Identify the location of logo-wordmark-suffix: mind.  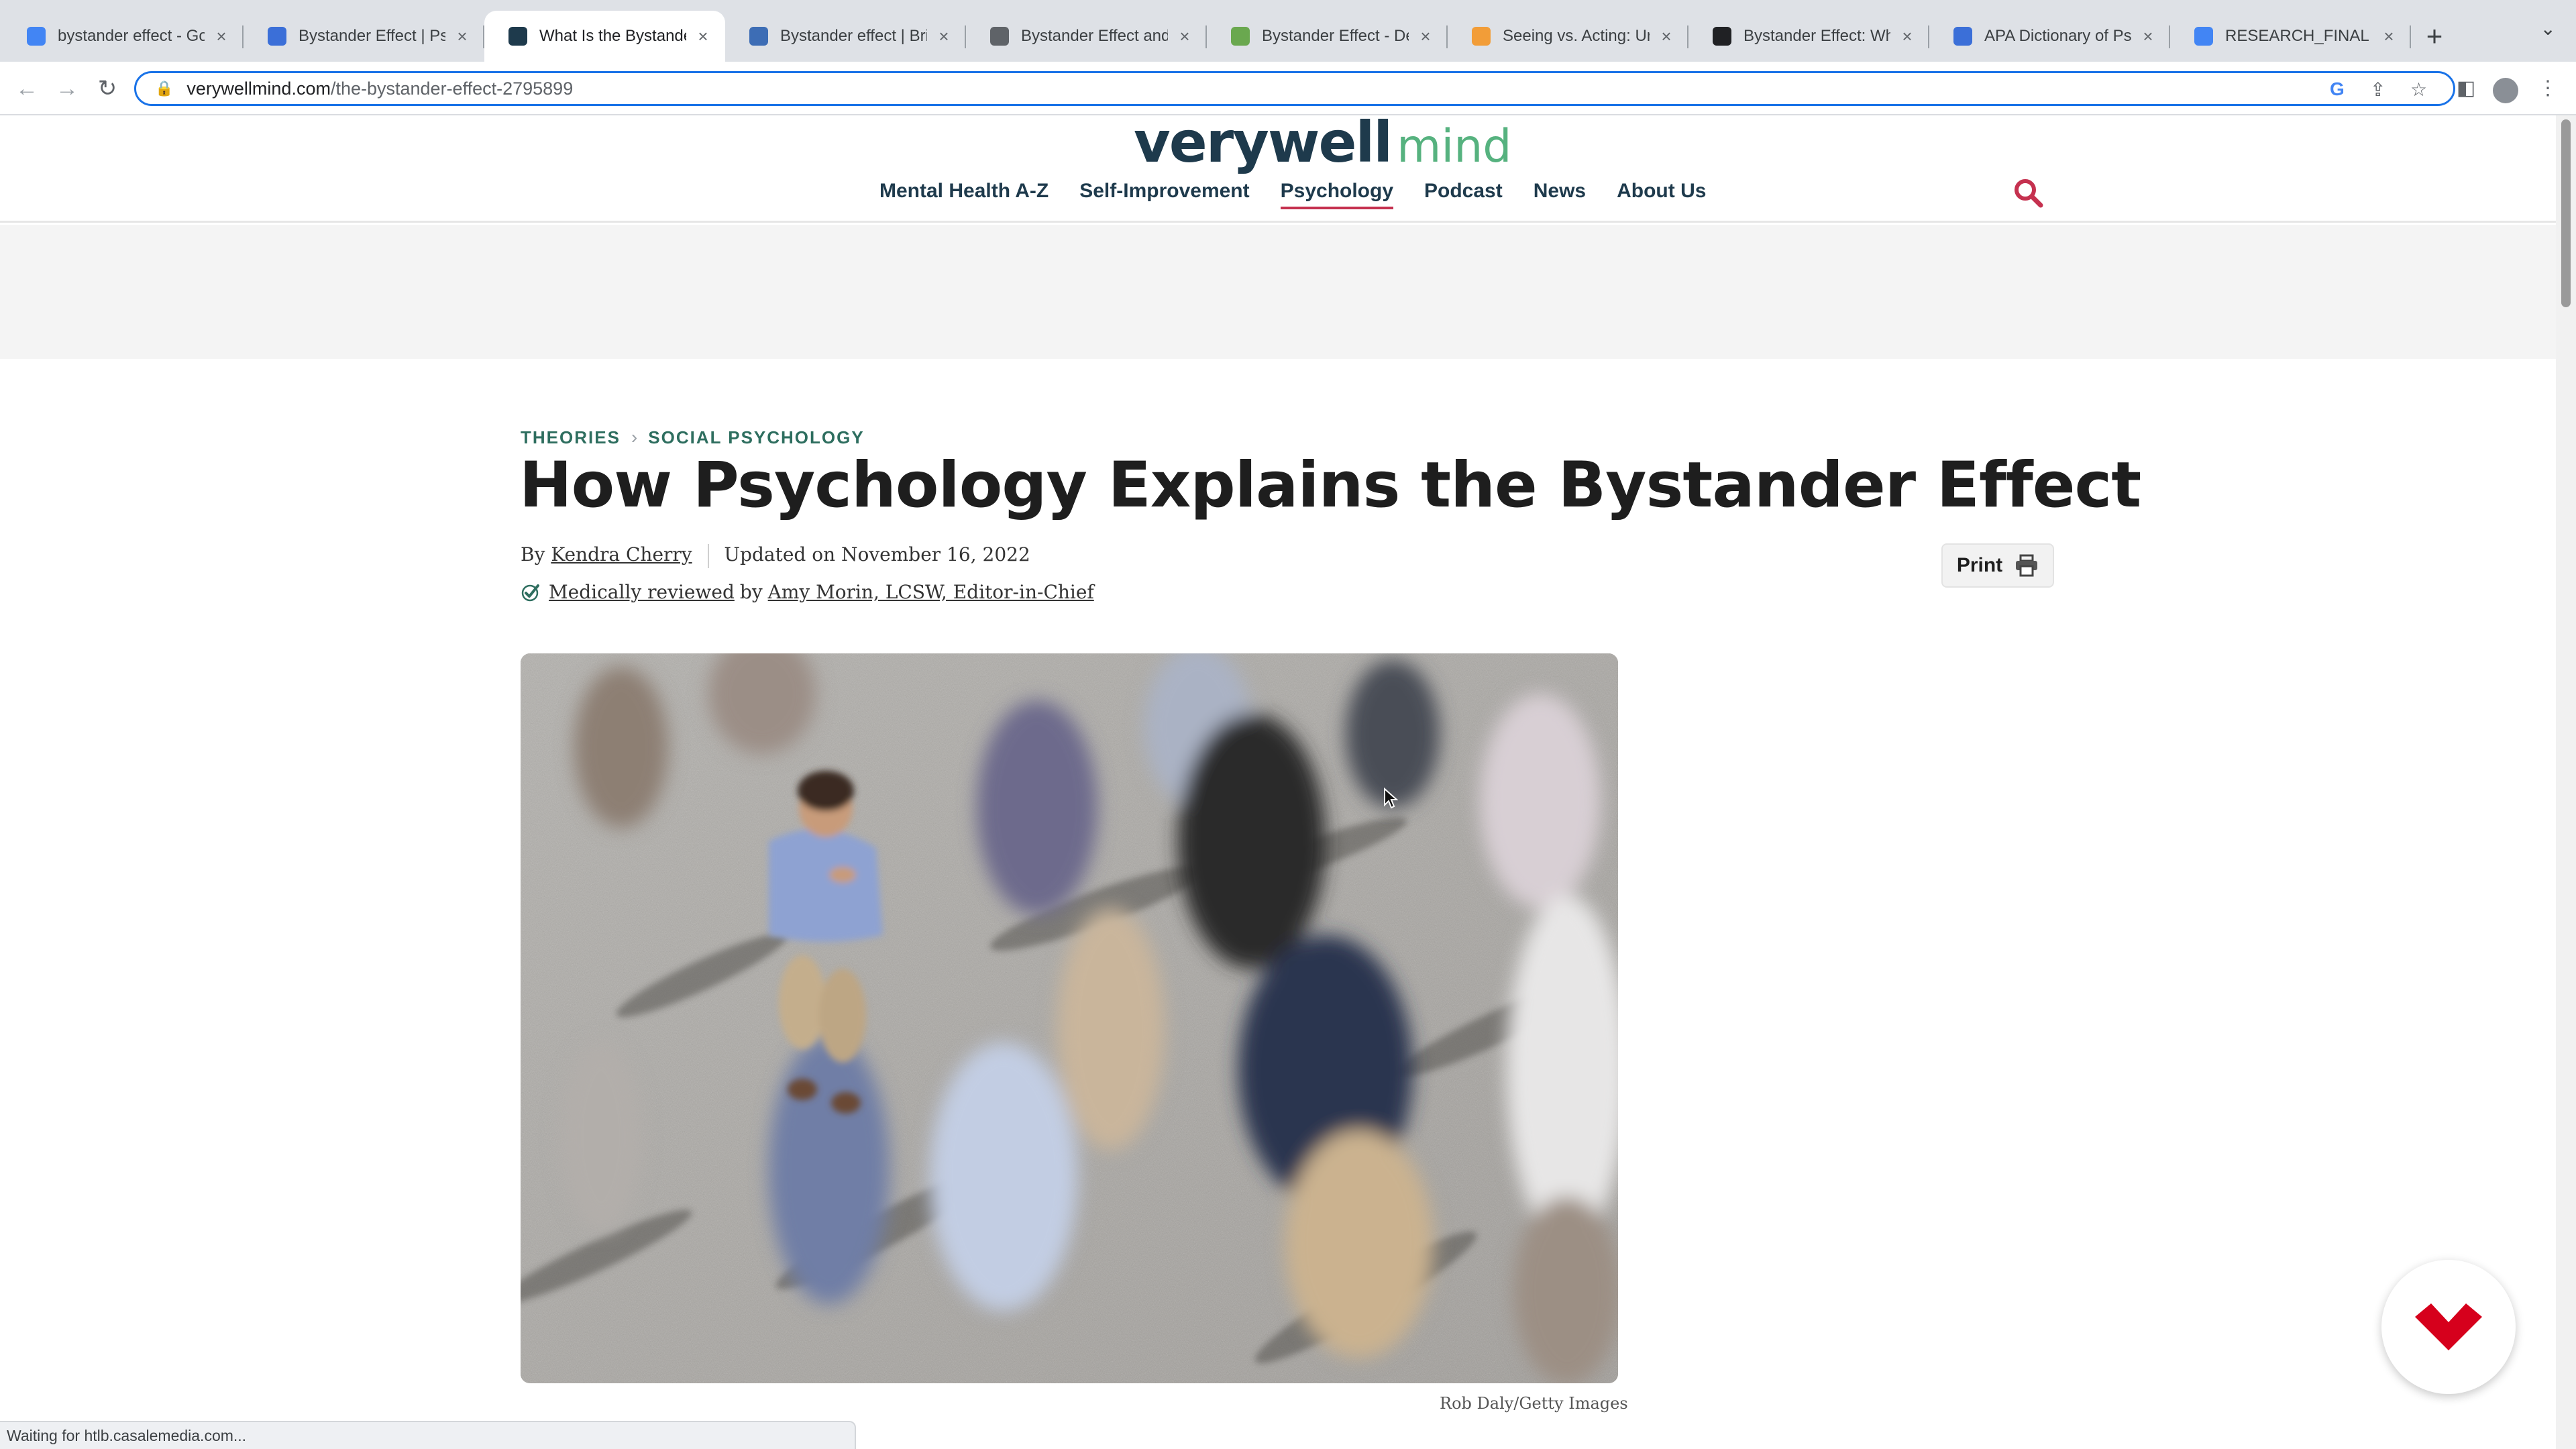
(1454, 146).